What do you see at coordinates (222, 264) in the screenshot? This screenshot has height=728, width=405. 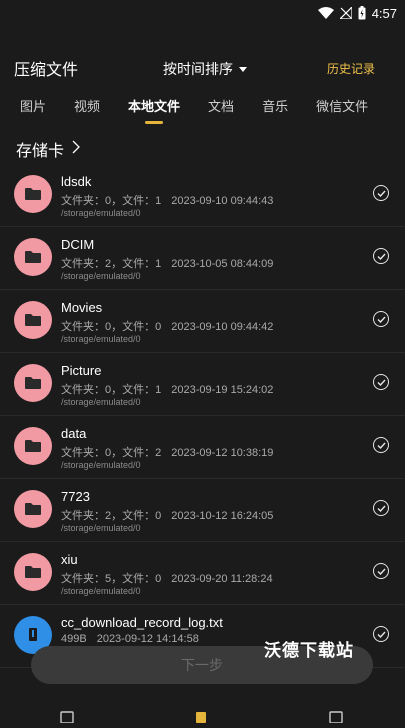 I see `file-date: 2023-10-05 08:44:09` at bounding box center [222, 264].